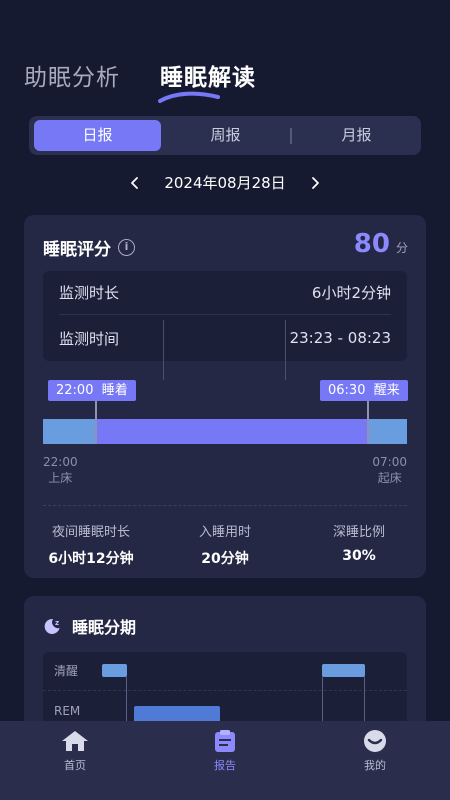  What do you see at coordinates (225, 338) in the screenshot?
I see `stat-row-time: 监测时间 23:23 - 08:23` at bounding box center [225, 338].